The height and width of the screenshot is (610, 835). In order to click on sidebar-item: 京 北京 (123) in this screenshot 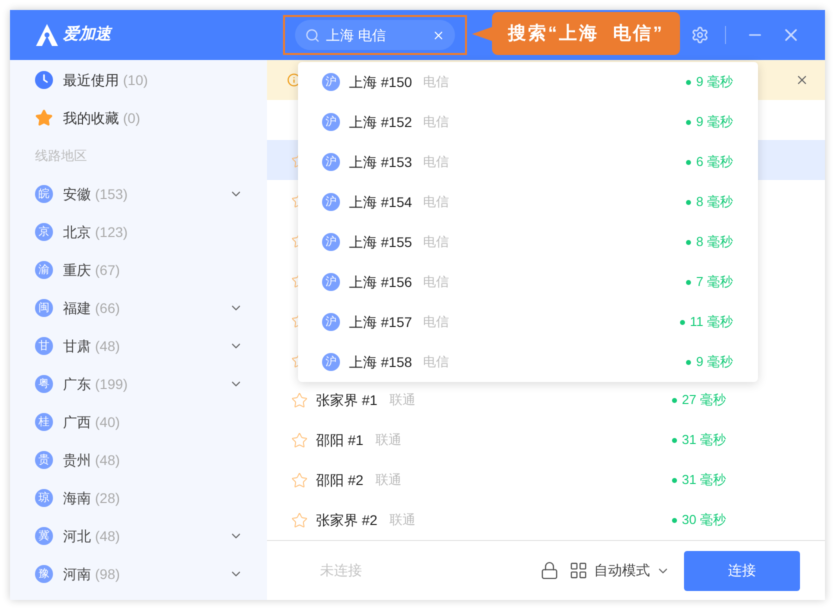, I will do `click(138, 232)`.